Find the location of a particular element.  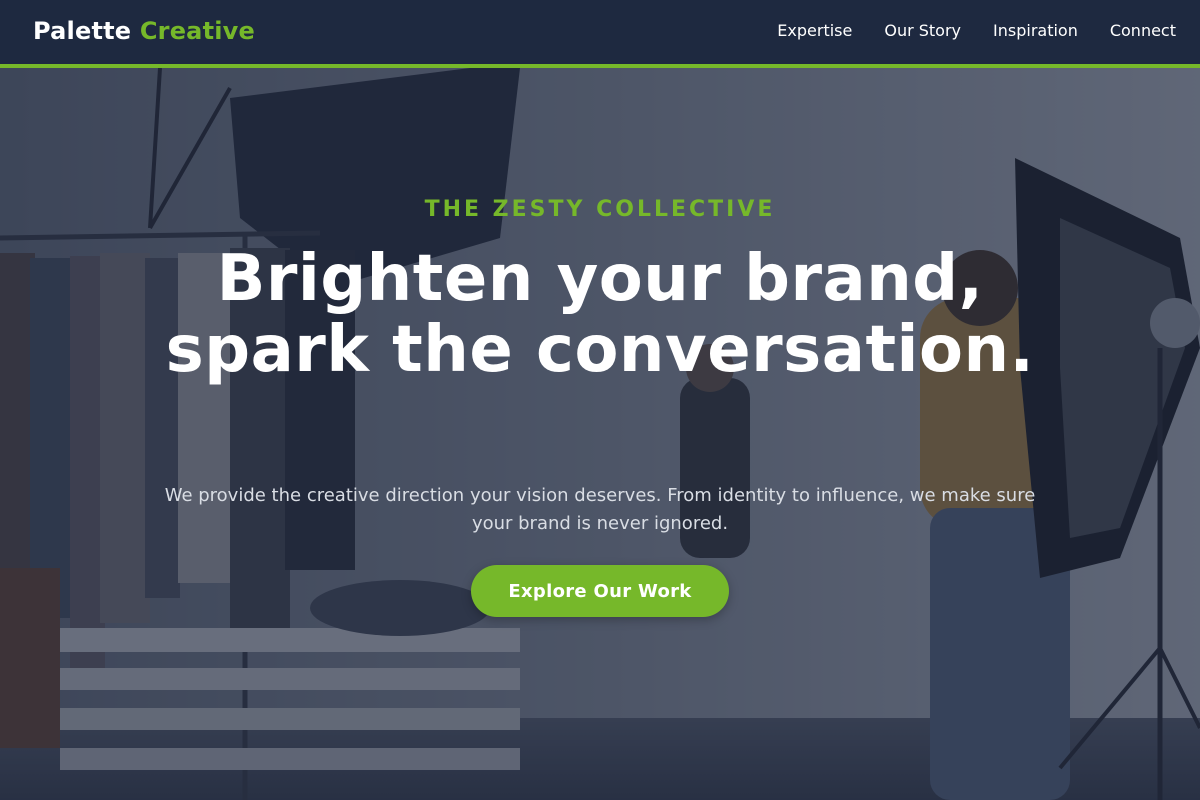

brand-logo: Palette Creative is located at coordinates (144, 31).